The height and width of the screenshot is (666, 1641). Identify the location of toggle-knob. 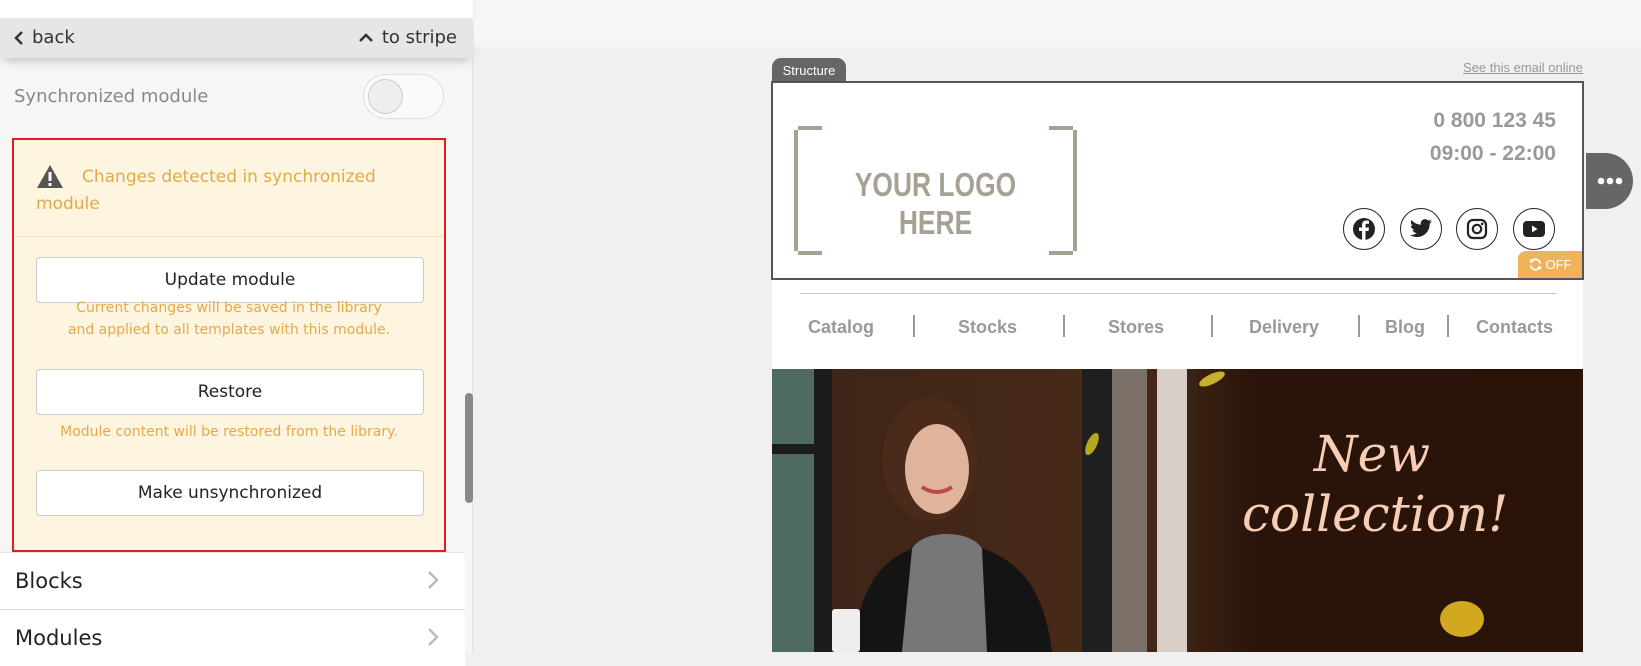
(385, 96).